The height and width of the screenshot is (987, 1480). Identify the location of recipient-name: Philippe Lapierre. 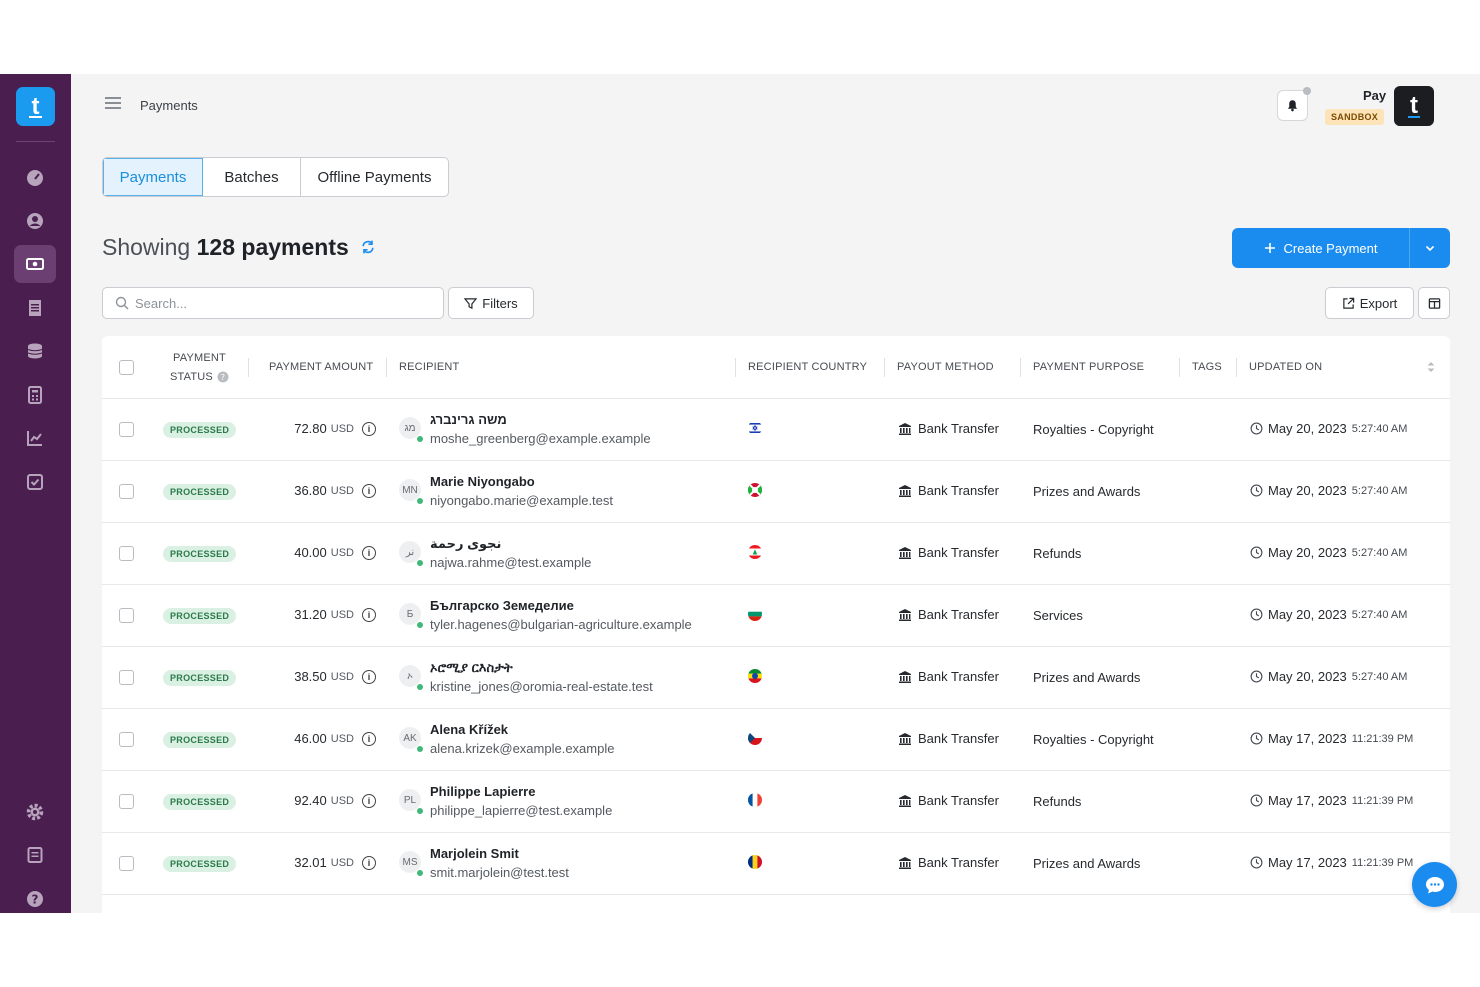
(482, 791).